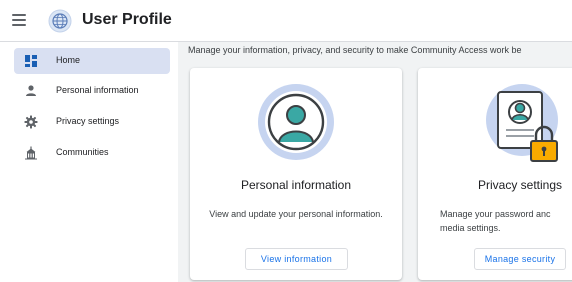 This screenshot has height=282, width=572. I want to click on person-icon, so click(31, 90).